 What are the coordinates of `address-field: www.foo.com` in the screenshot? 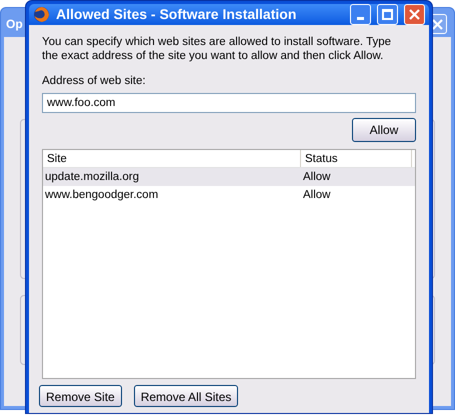 It's located at (229, 103).